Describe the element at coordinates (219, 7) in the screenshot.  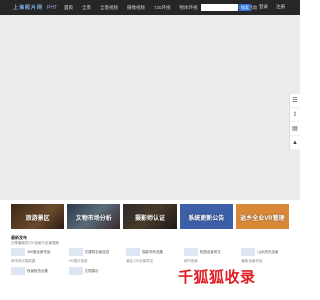
I see `search-input` at that location.